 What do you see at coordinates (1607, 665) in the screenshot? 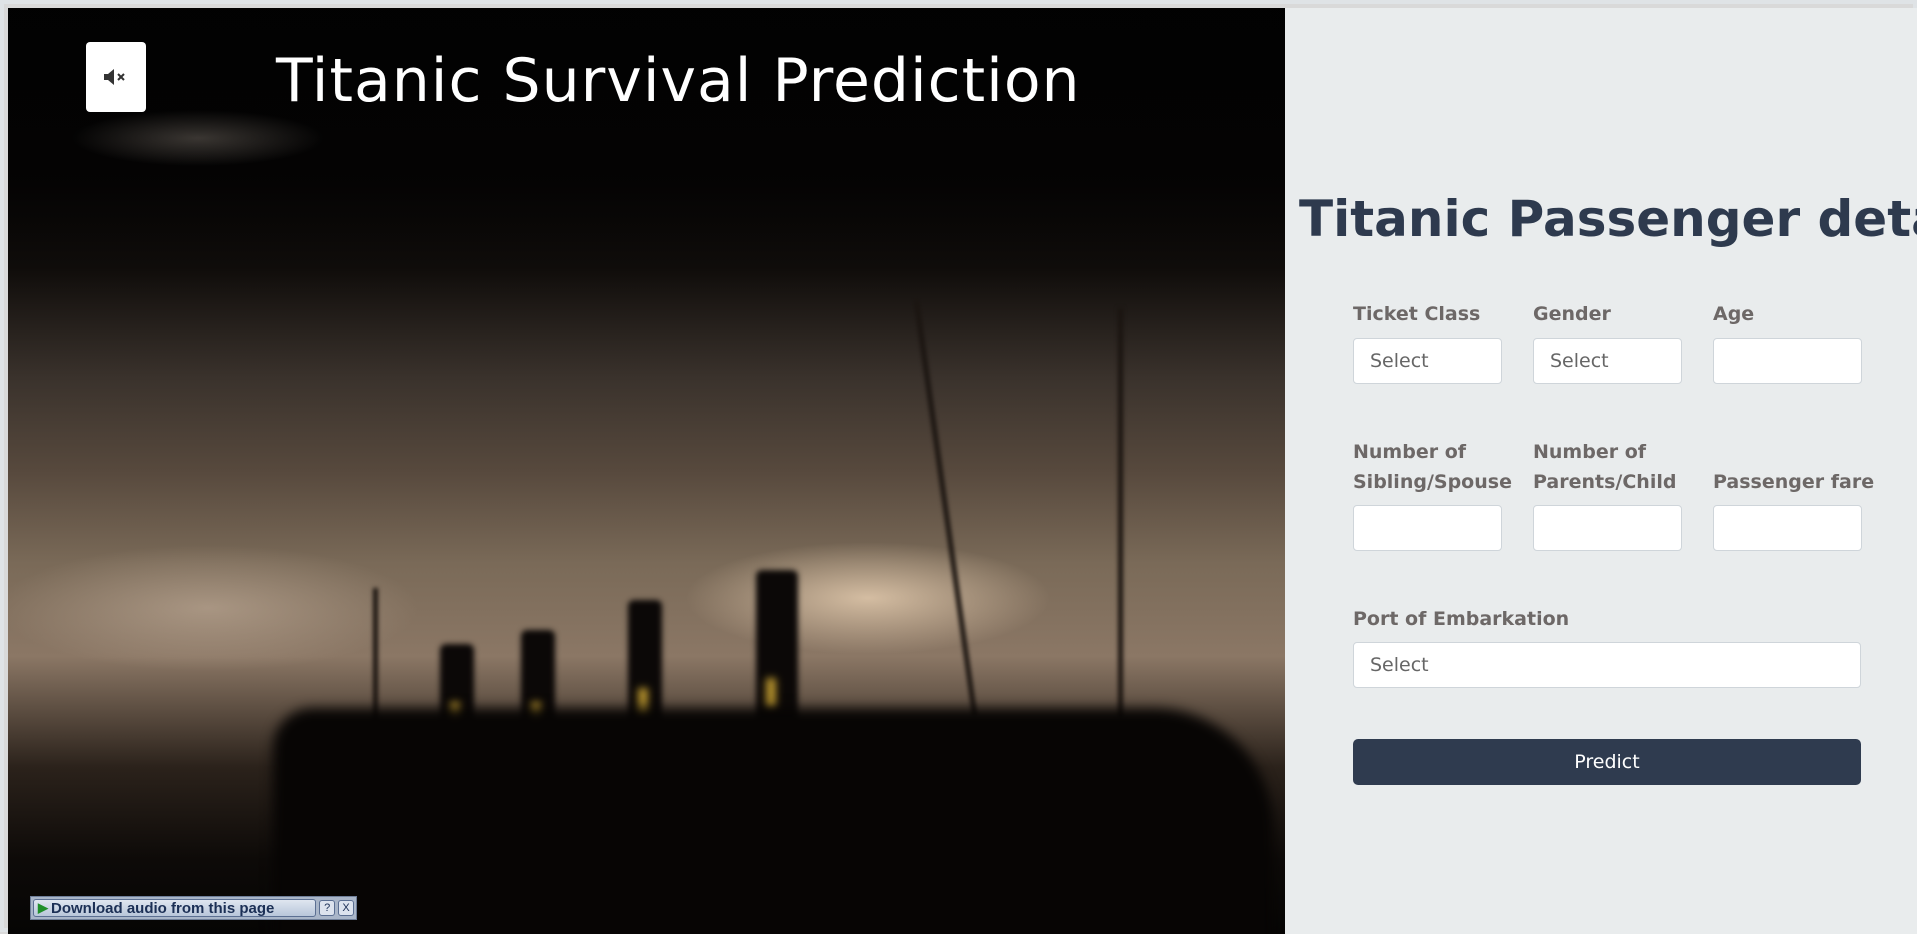
I see `port-select: Select` at bounding box center [1607, 665].